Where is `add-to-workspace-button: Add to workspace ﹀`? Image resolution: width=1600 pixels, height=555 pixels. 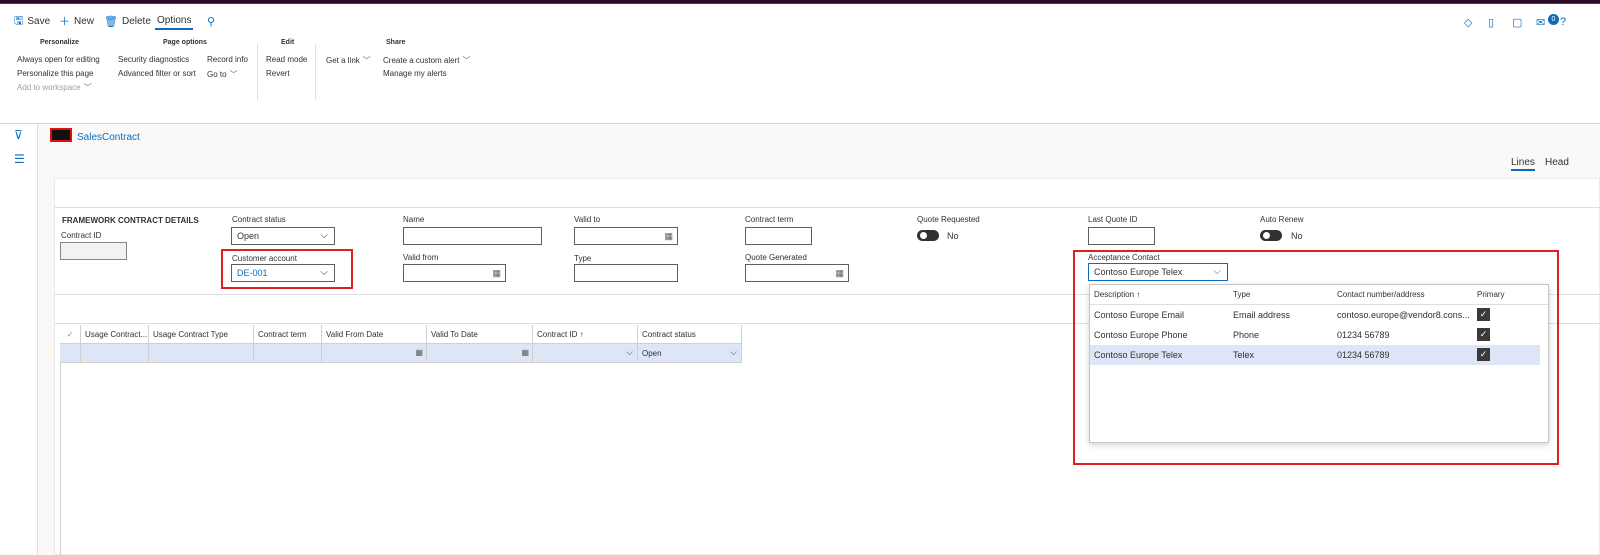
add-to-workspace-button: Add to workspace ﹀ is located at coordinates (54, 87).